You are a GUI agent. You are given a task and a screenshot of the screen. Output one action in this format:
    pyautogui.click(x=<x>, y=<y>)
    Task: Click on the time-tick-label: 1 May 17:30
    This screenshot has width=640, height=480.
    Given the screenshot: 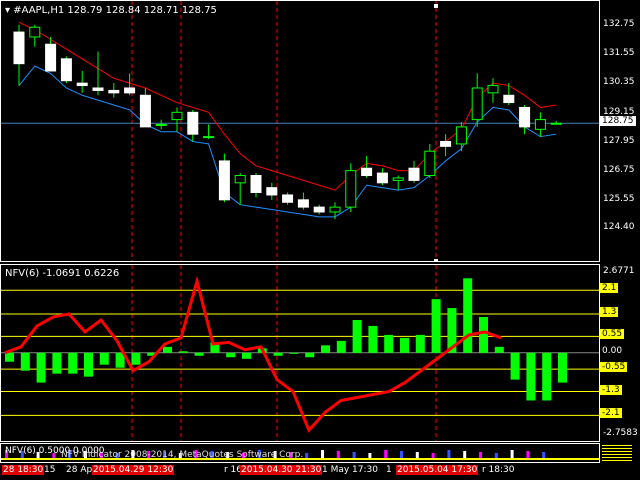 What is the action you would take?
    pyautogui.click(x=350, y=470)
    